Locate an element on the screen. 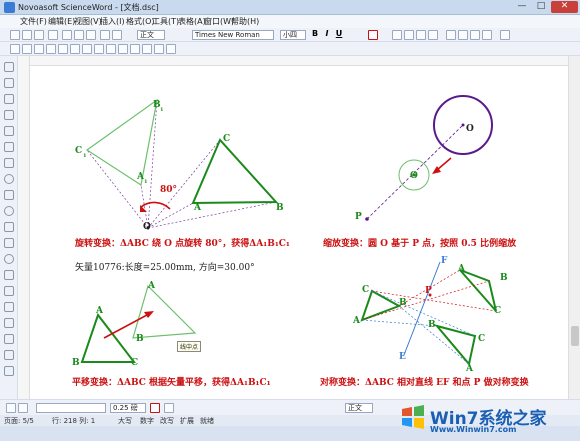 The width and height of the screenshot is (580, 441). new-doc-icon is located at coordinates (15, 35).